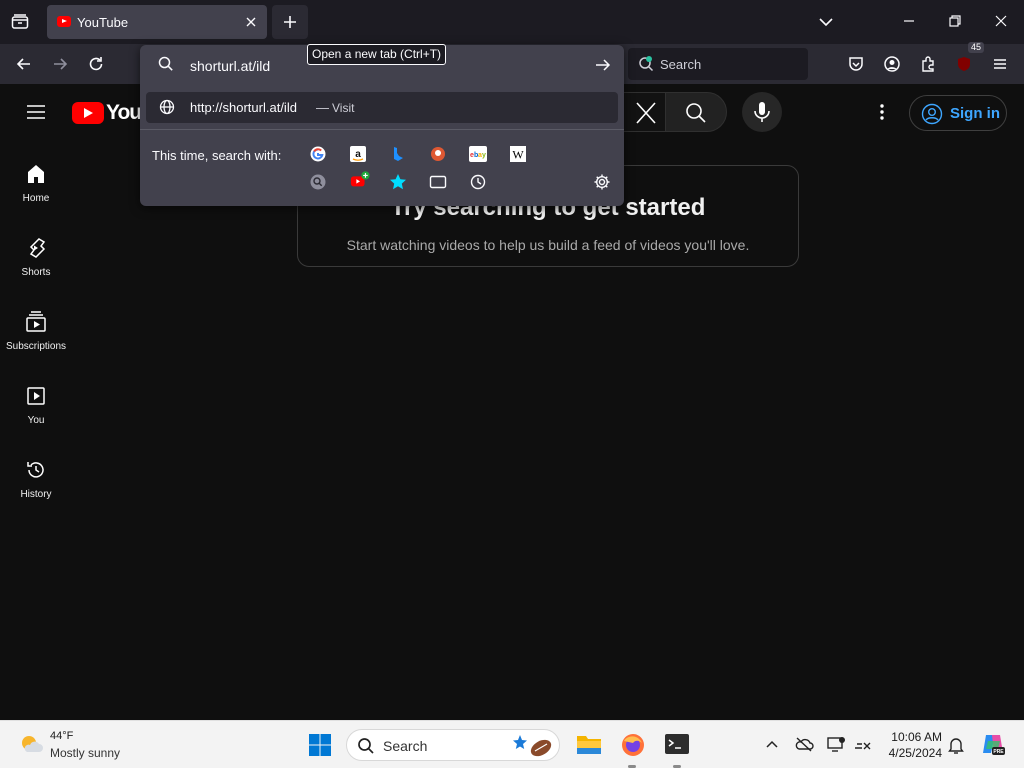 The height and width of the screenshot is (768, 1024). I want to click on windows-start-icon, so click(320, 745).